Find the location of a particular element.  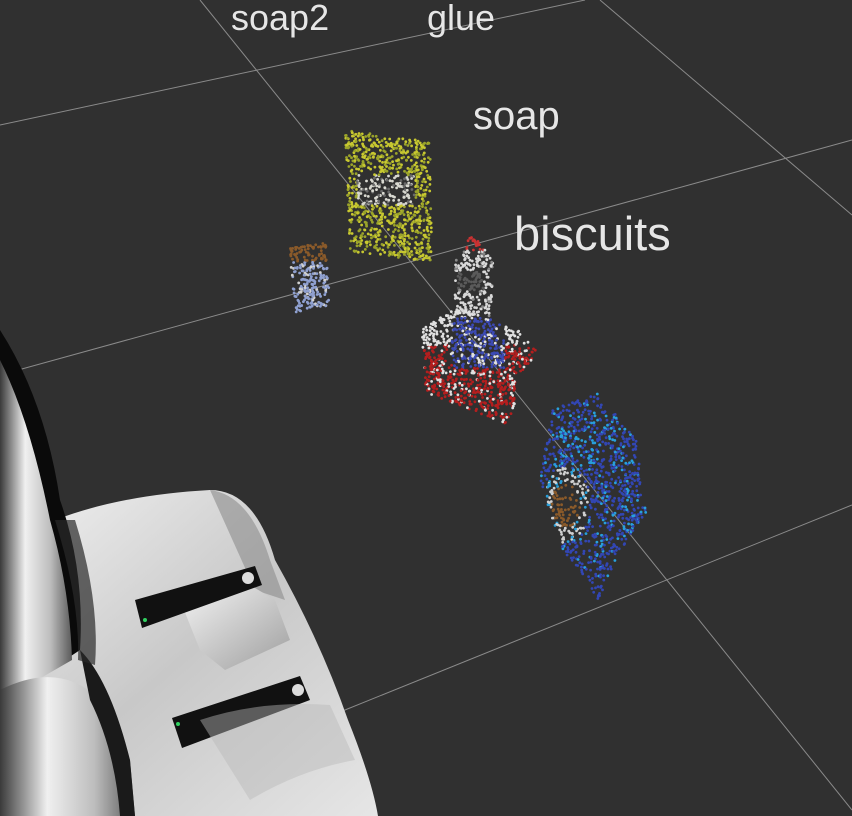

object-box-pointcloud is located at coordinates (479, 367).